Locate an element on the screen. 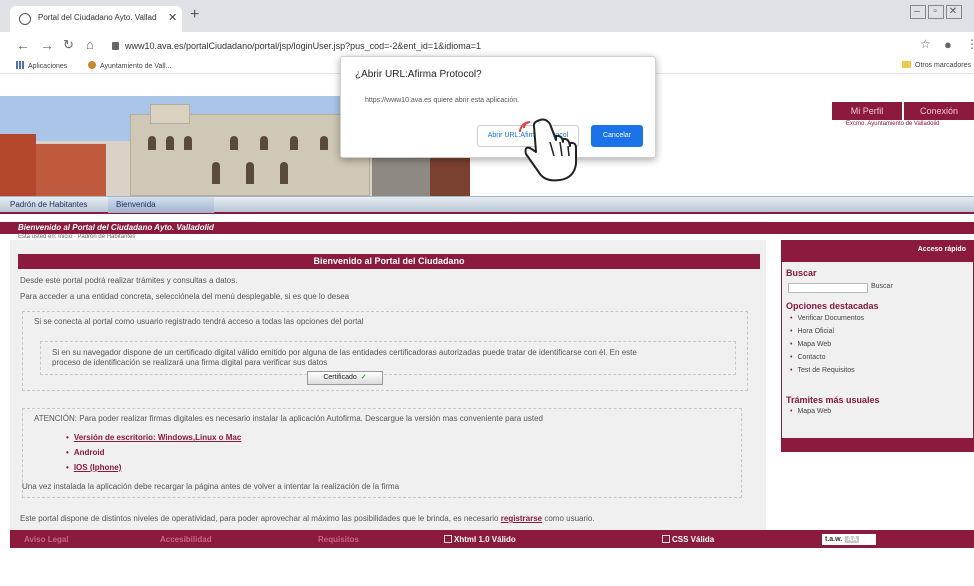 The height and width of the screenshot is (586, 974). crest-icon is located at coordinates (92, 65).